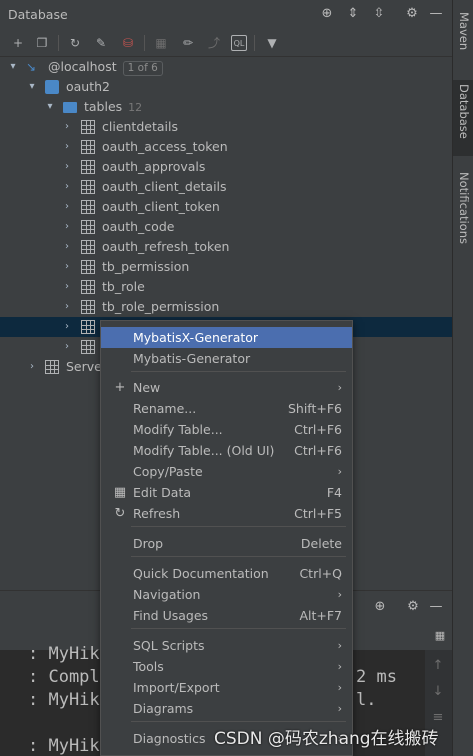  I want to click on tree-node-table: › tb_permission, so click(226, 267).